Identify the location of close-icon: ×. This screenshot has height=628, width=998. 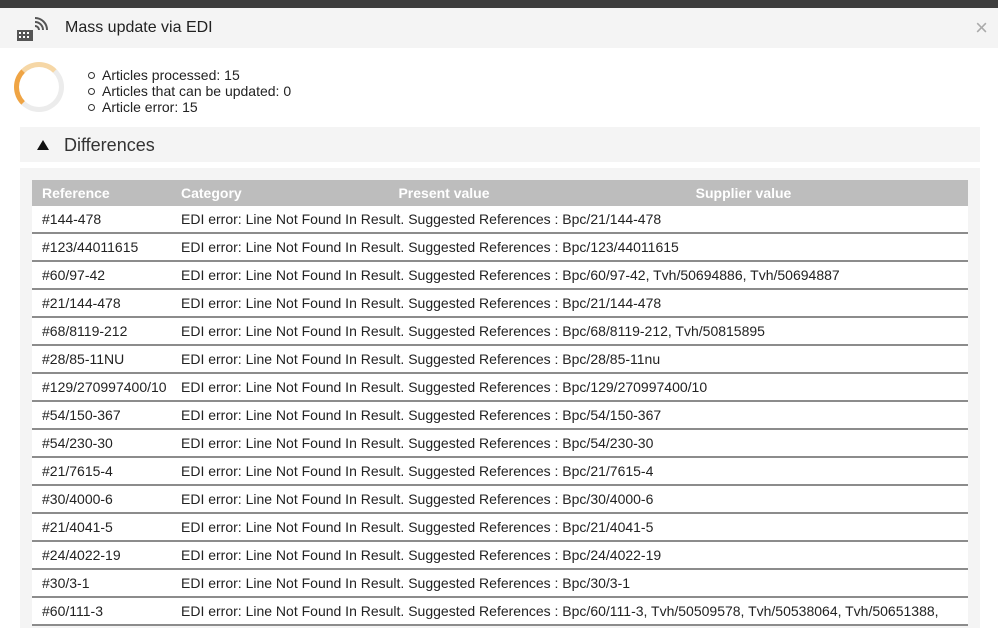
(981, 28).